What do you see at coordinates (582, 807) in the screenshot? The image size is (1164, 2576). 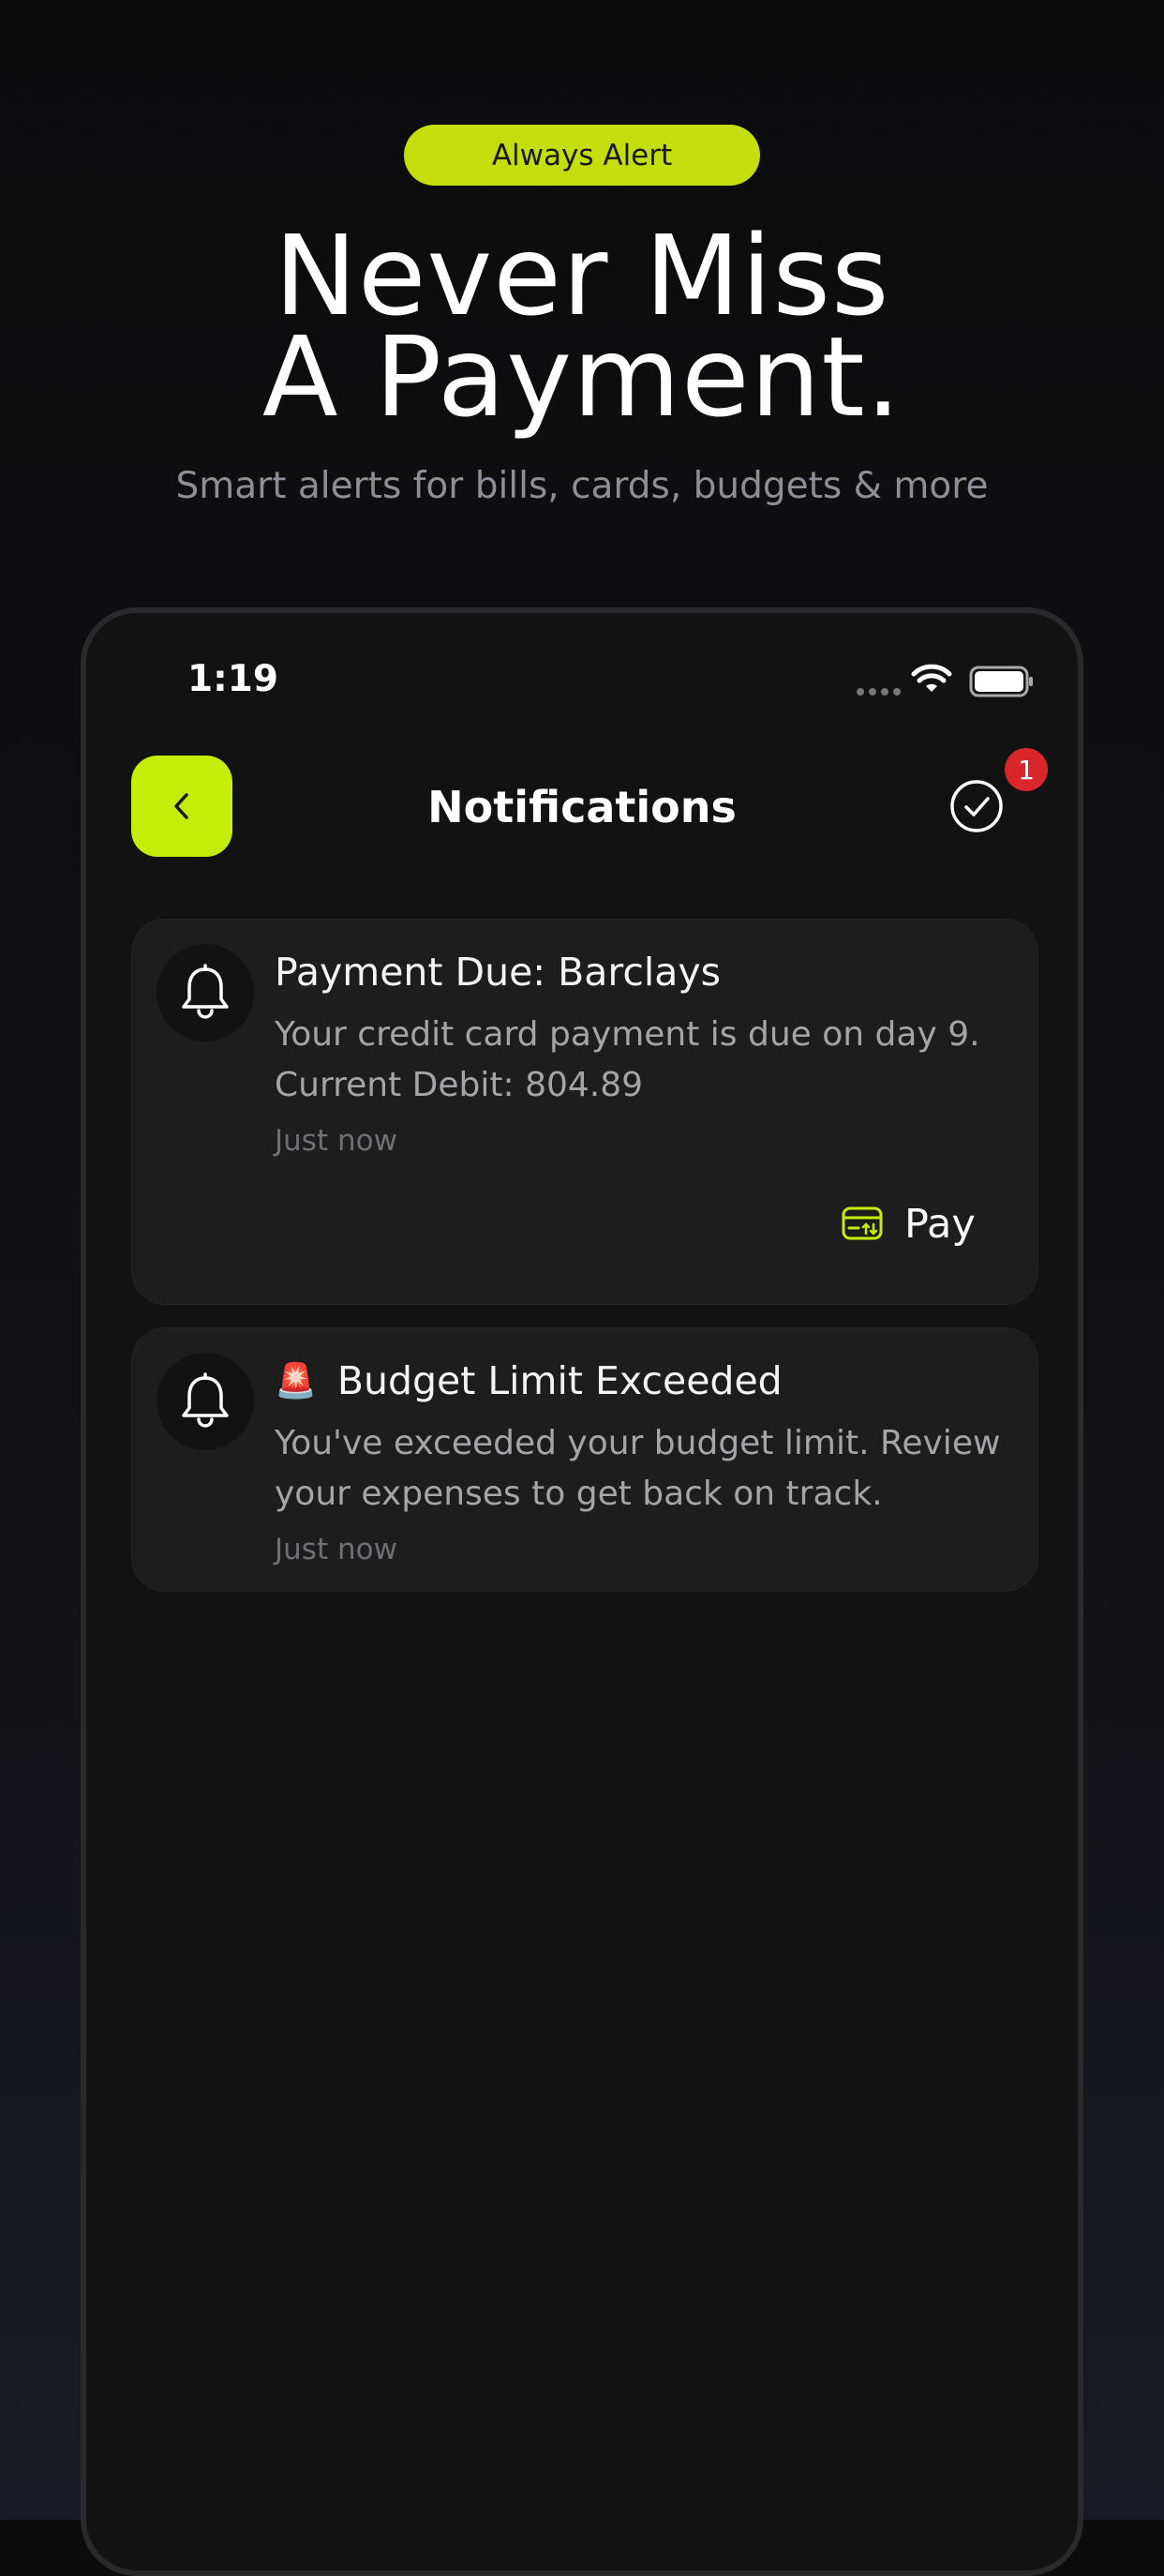 I see `page-title: Notifications` at bounding box center [582, 807].